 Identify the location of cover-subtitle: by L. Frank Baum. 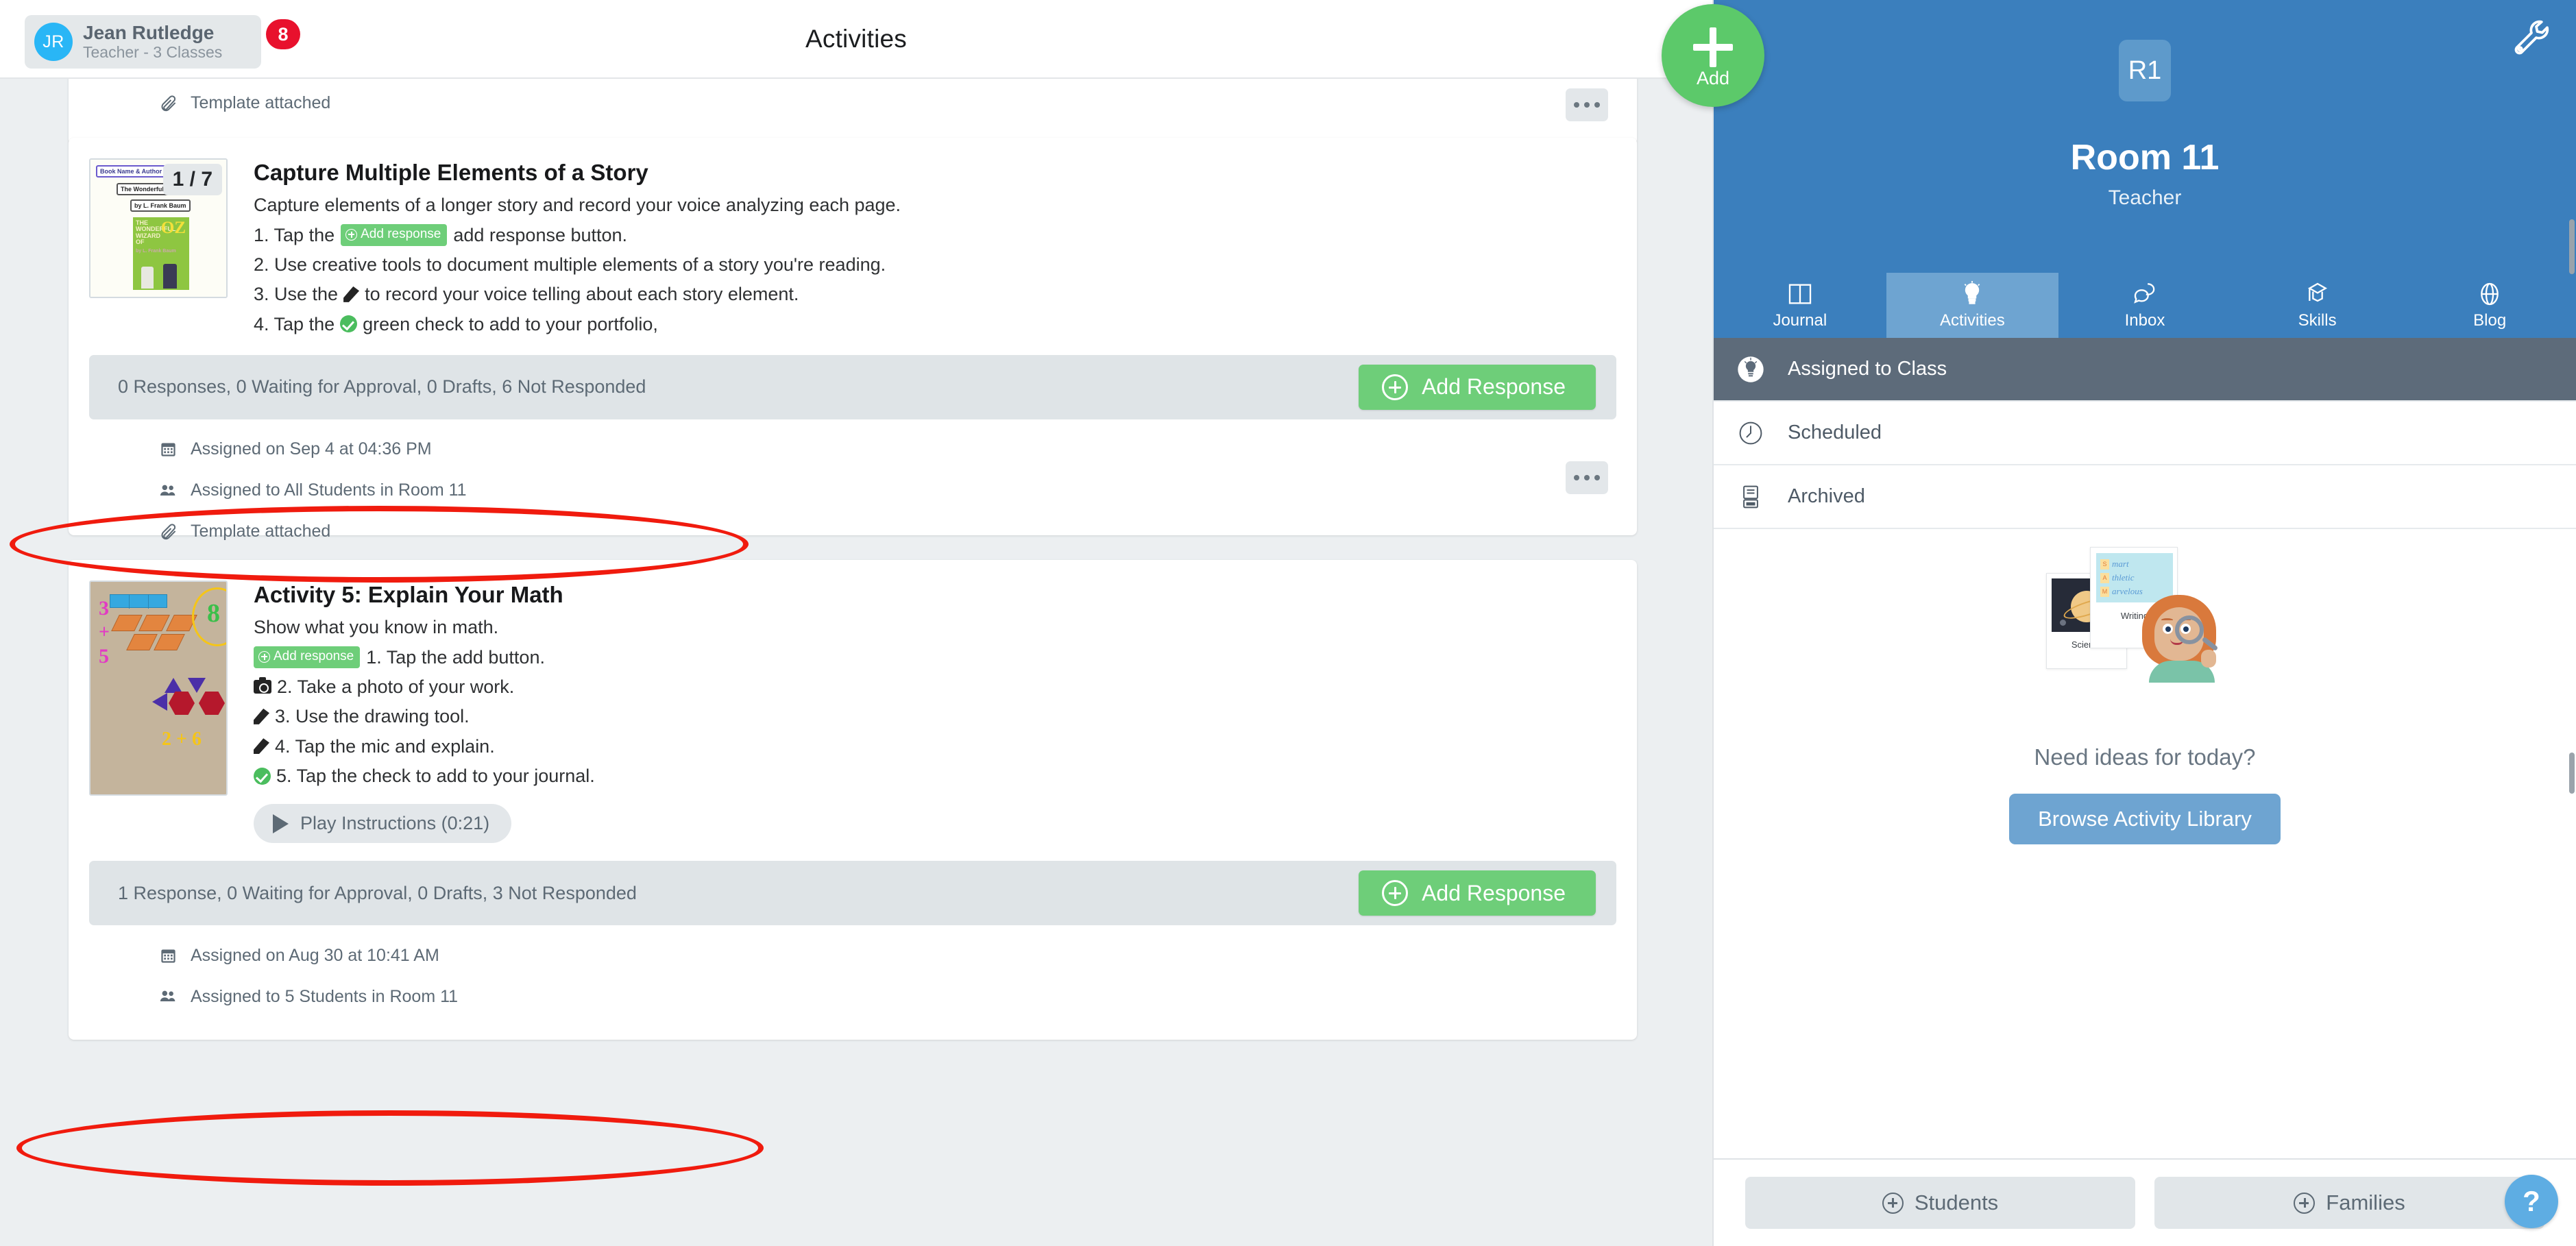
(156, 251).